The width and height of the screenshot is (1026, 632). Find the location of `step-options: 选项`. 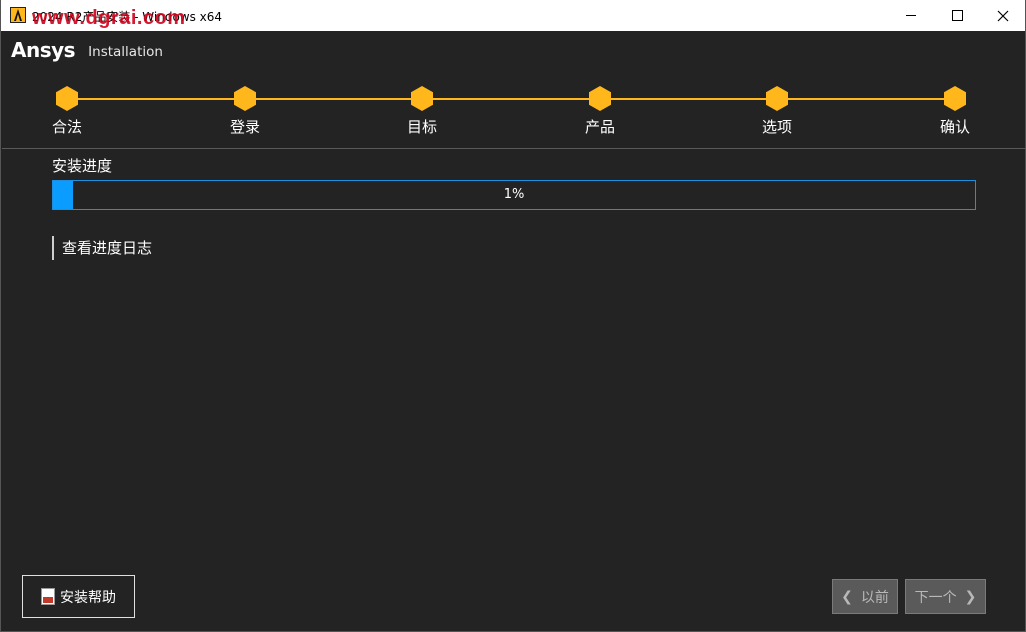

step-options: 选项 is located at coordinates (777, 111).